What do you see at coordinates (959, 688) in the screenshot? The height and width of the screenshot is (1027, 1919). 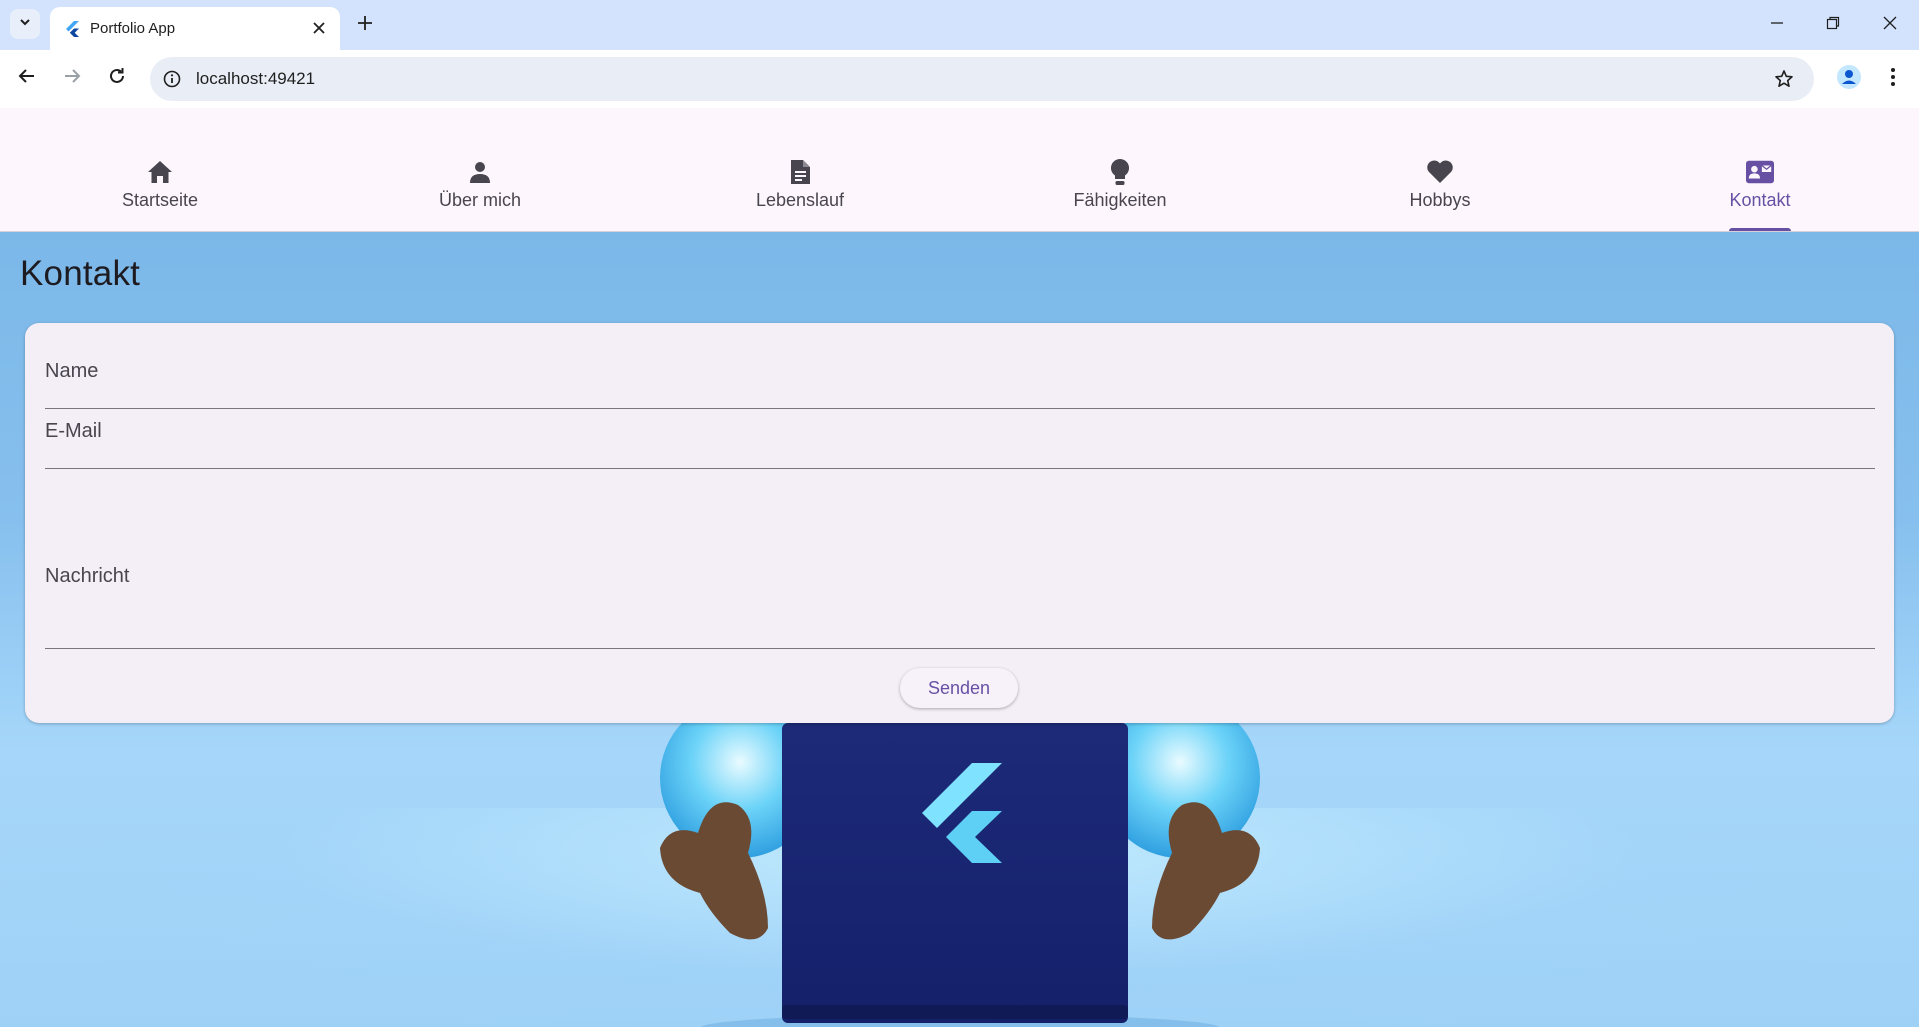 I see `send-button: Senden` at bounding box center [959, 688].